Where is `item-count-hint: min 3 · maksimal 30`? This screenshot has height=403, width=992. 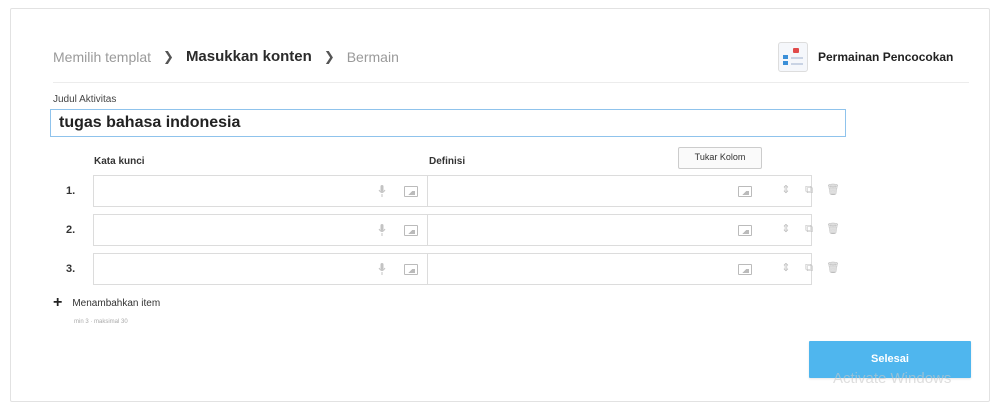
item-count-hint: min 3 · maksimal 30 is located at coordinates (101, 322).